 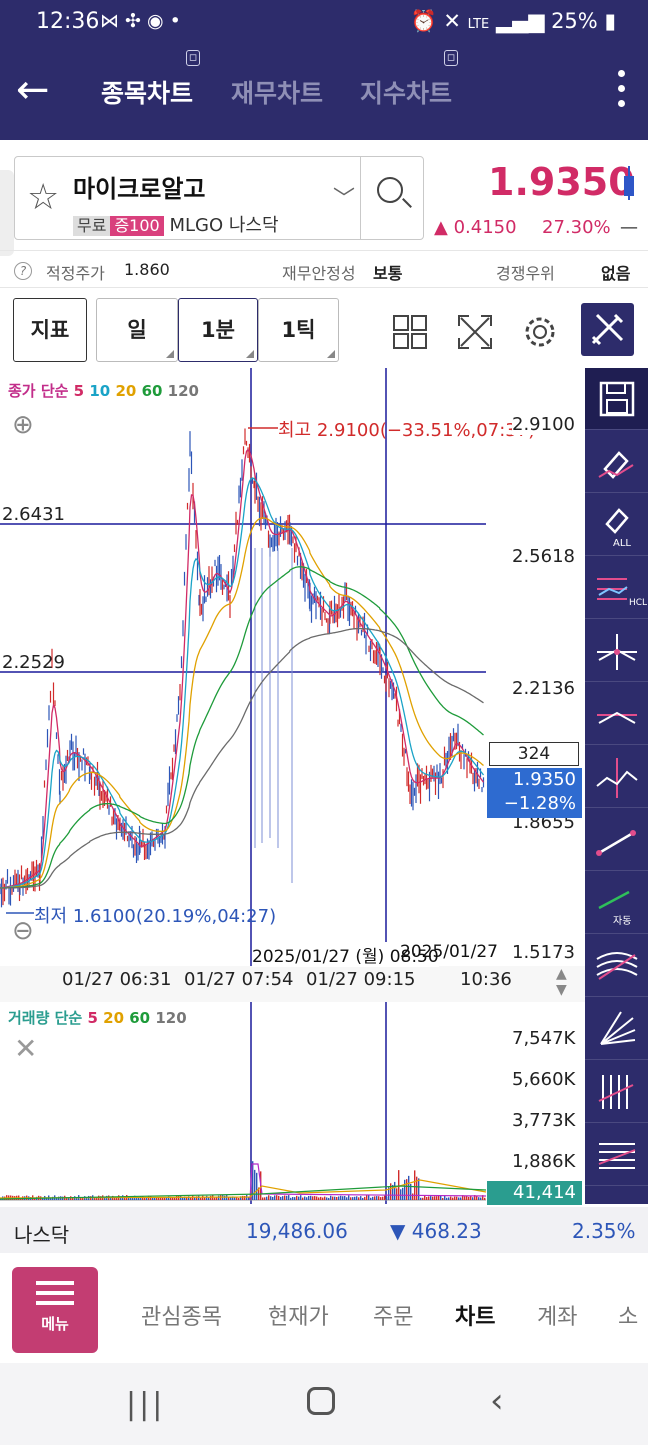 What do you see at coordinates (393, 1315) in the screenshot?
I see `nav-order: 주문` at bounding box center [393, 1315].